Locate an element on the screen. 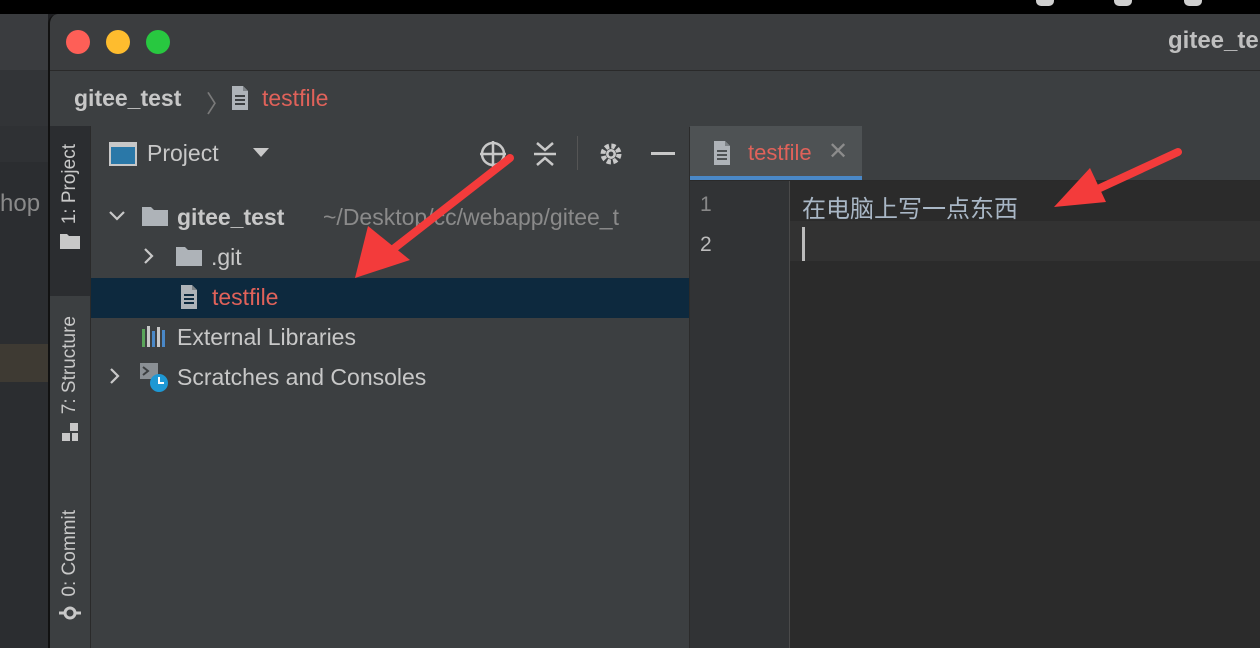 The height and width of the screenshot is (648, 1260). tree-item-label: Scratches and Consoles is located at coordinates (302, 377).